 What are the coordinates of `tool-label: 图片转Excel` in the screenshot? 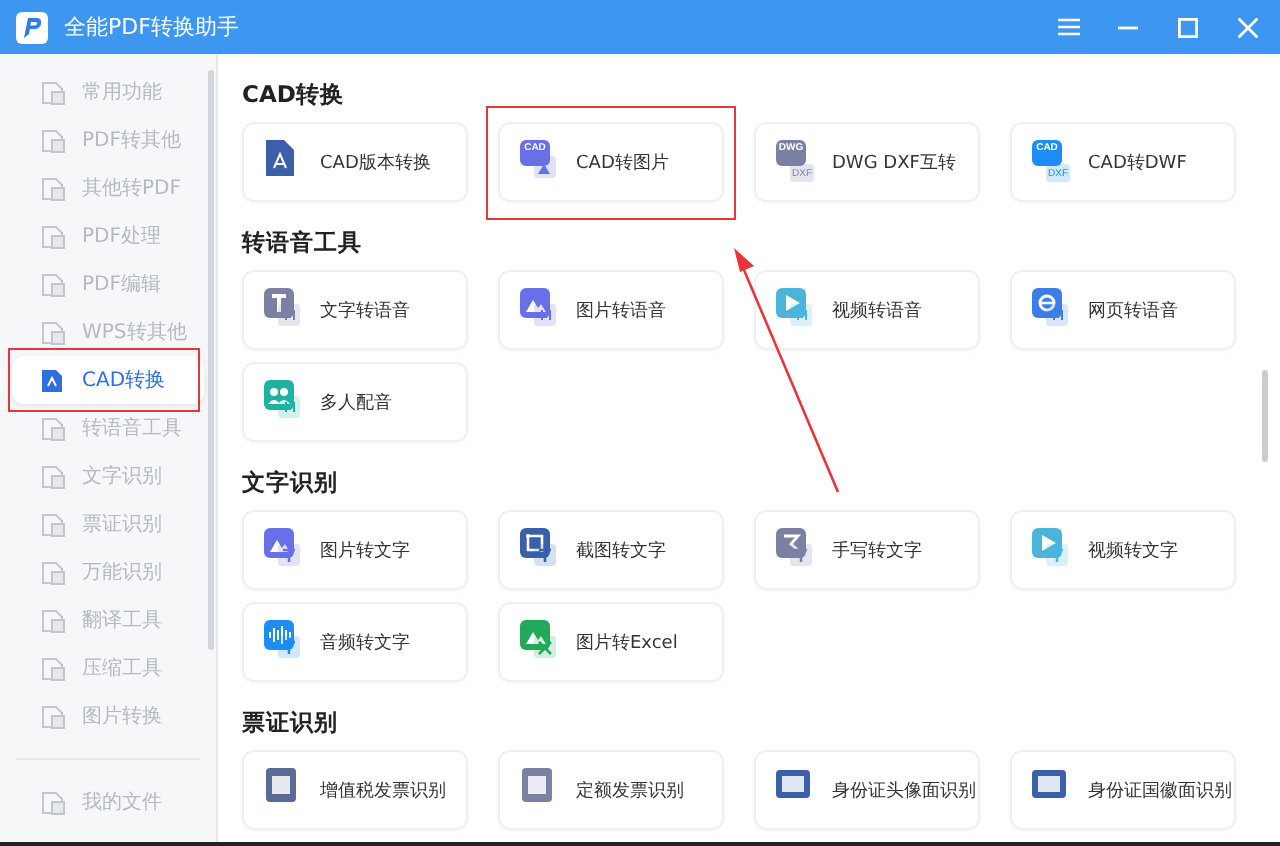 It's located at (627, 643).